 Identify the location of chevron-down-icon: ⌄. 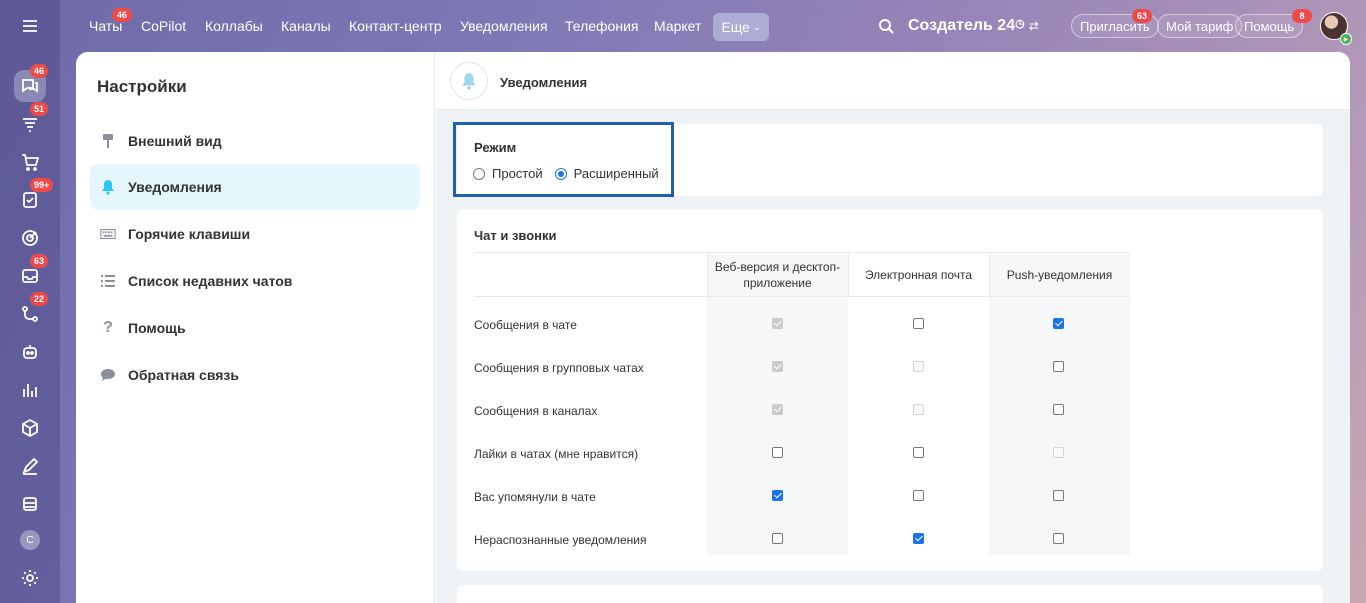
(756, 26).